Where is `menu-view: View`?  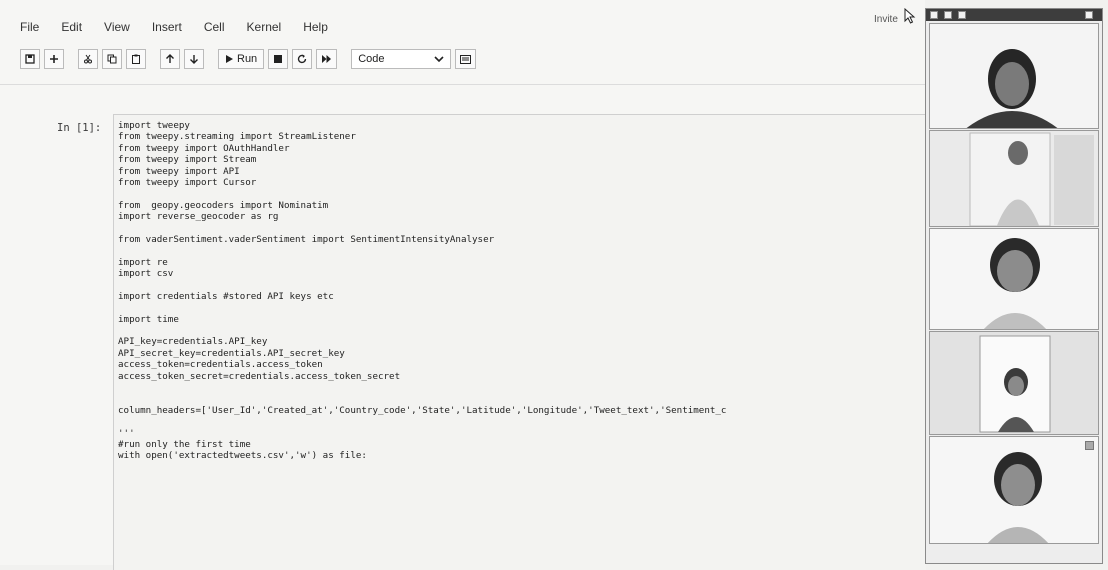 menu-view: View is located at coordinates (117, 30).